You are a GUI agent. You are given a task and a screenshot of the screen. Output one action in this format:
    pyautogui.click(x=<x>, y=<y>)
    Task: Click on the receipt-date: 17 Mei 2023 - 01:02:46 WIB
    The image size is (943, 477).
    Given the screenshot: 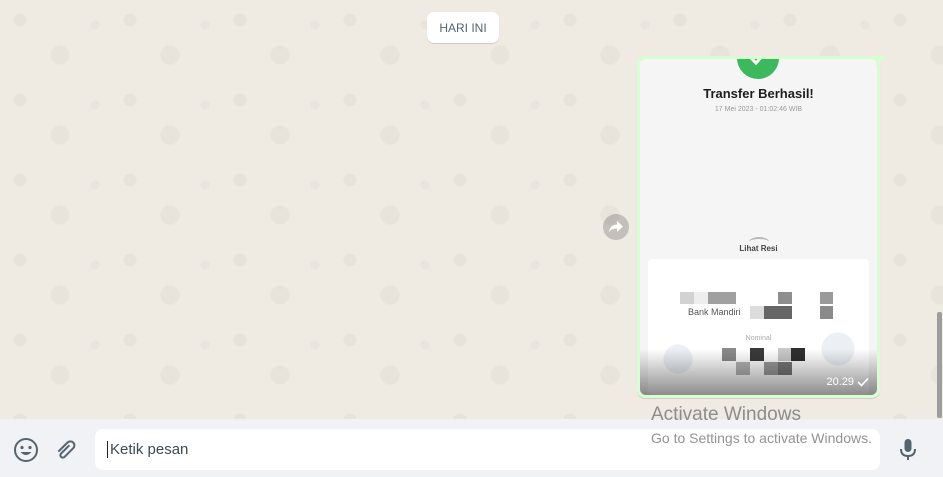 What is the action you would take?
    pyautogui.click(x=758, y=109)
    